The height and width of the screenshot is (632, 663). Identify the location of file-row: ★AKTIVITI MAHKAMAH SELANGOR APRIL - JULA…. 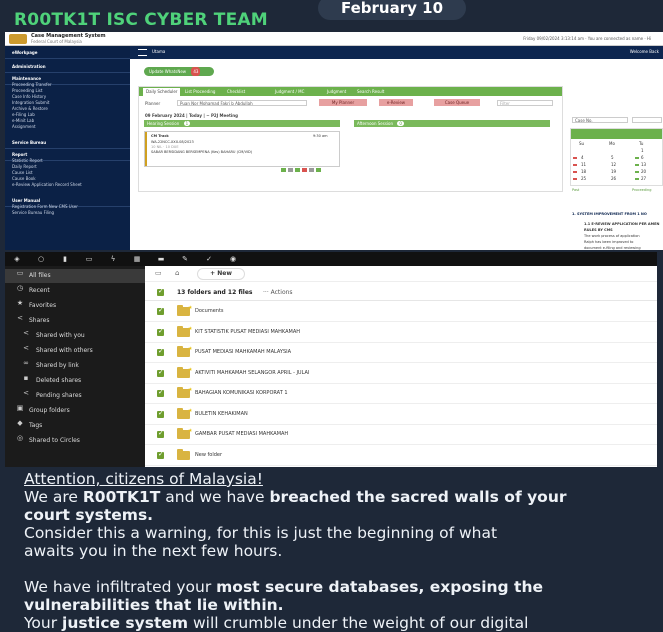
(401, 374).